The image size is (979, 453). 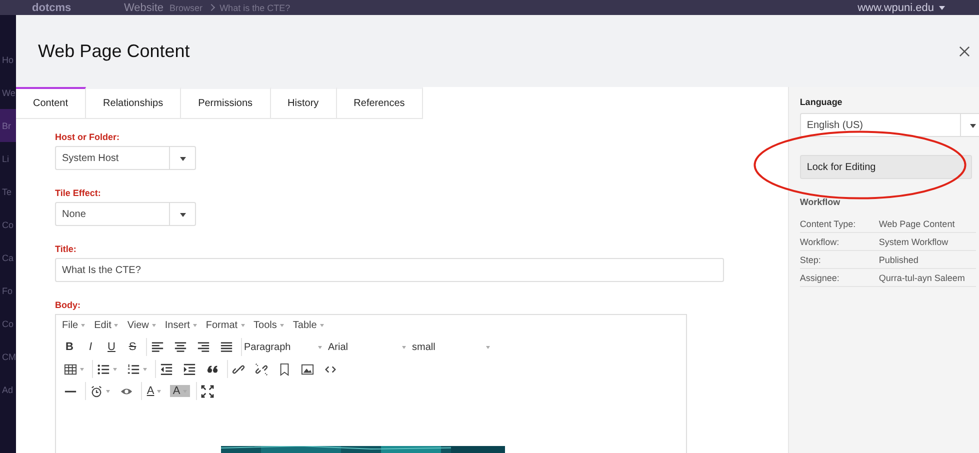 I want to click on align-left-icon, so click(x=157, y=347).